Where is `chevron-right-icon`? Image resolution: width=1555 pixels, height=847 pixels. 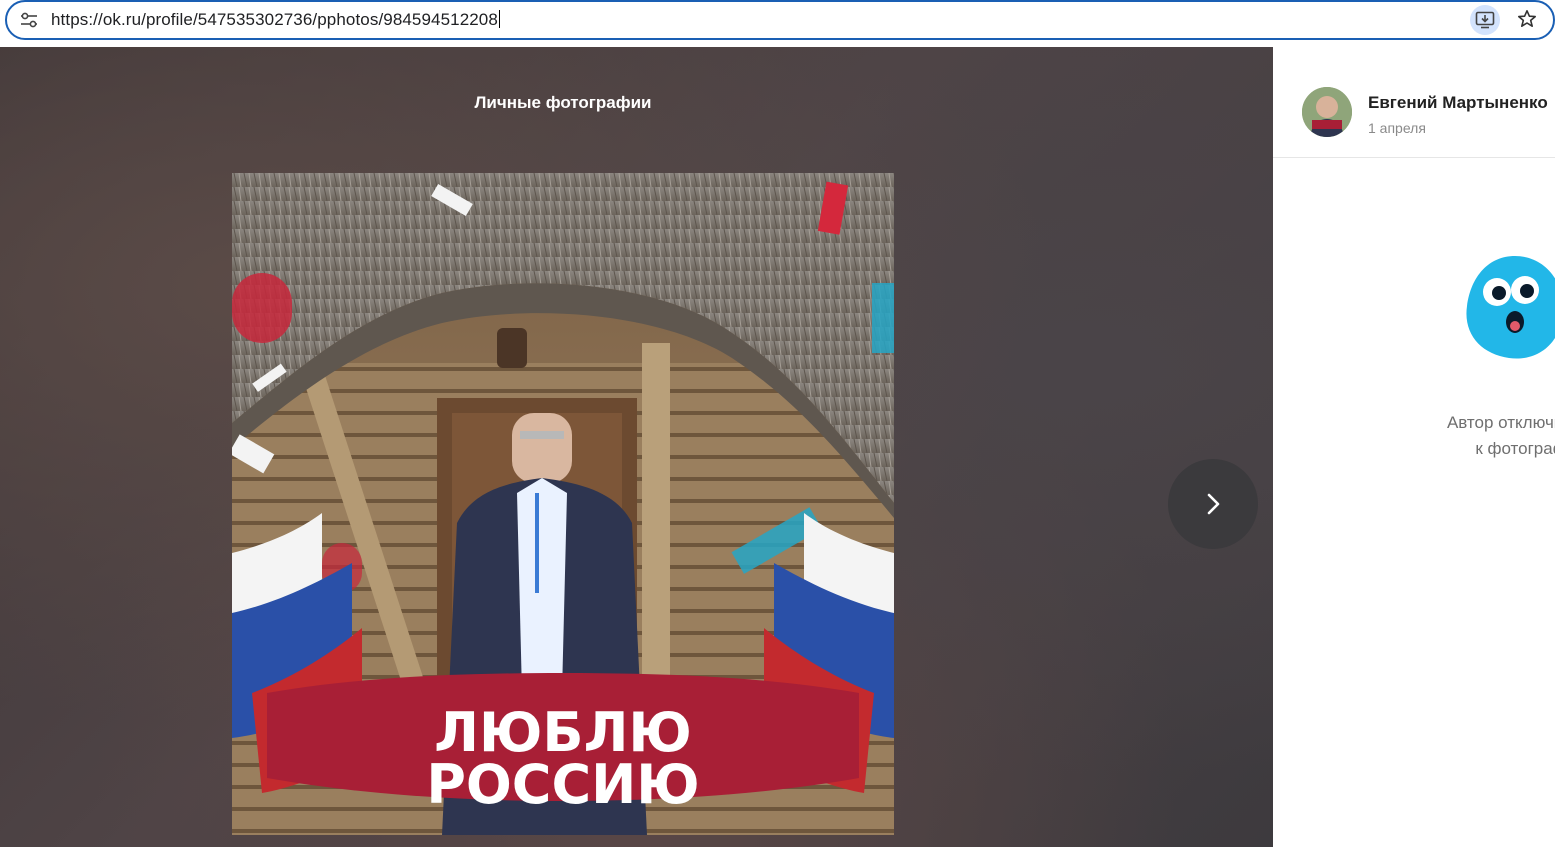
chevron-right-icon is located at coordinates (1213, 504).